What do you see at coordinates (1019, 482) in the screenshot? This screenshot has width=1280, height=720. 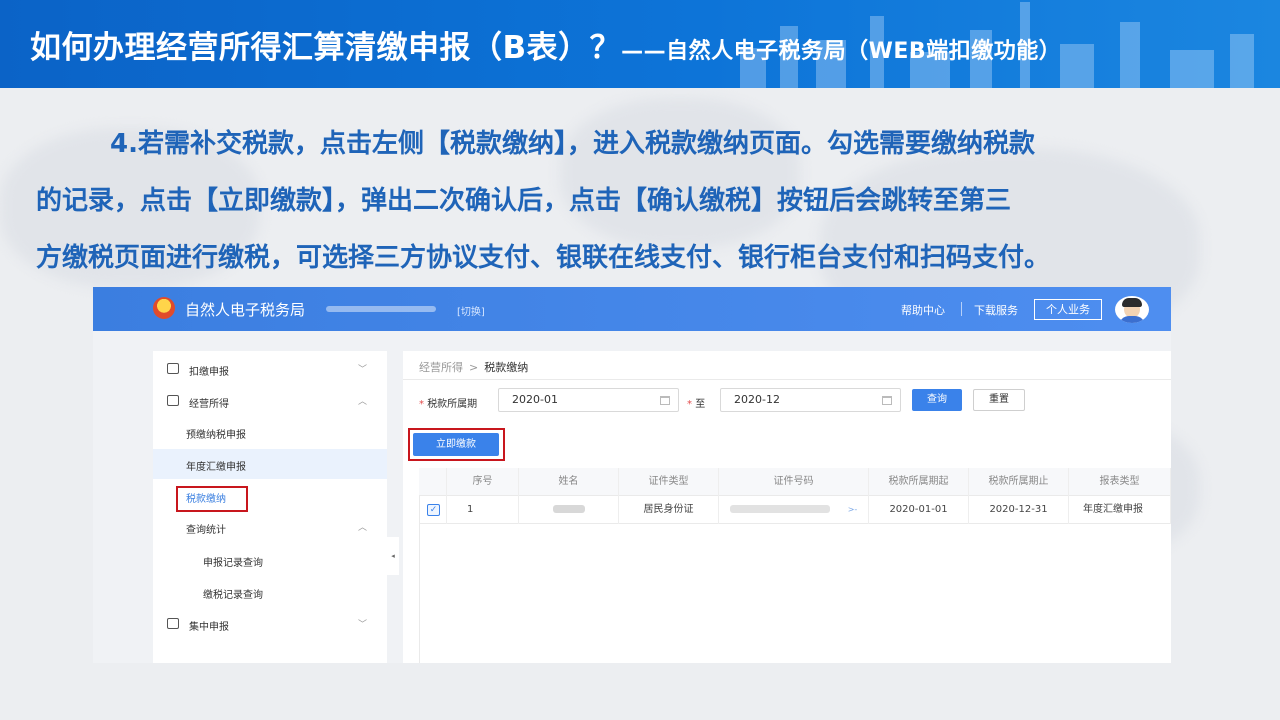 I see `header-period-end: 税款所属期止` at bounding box center [1019, 482].